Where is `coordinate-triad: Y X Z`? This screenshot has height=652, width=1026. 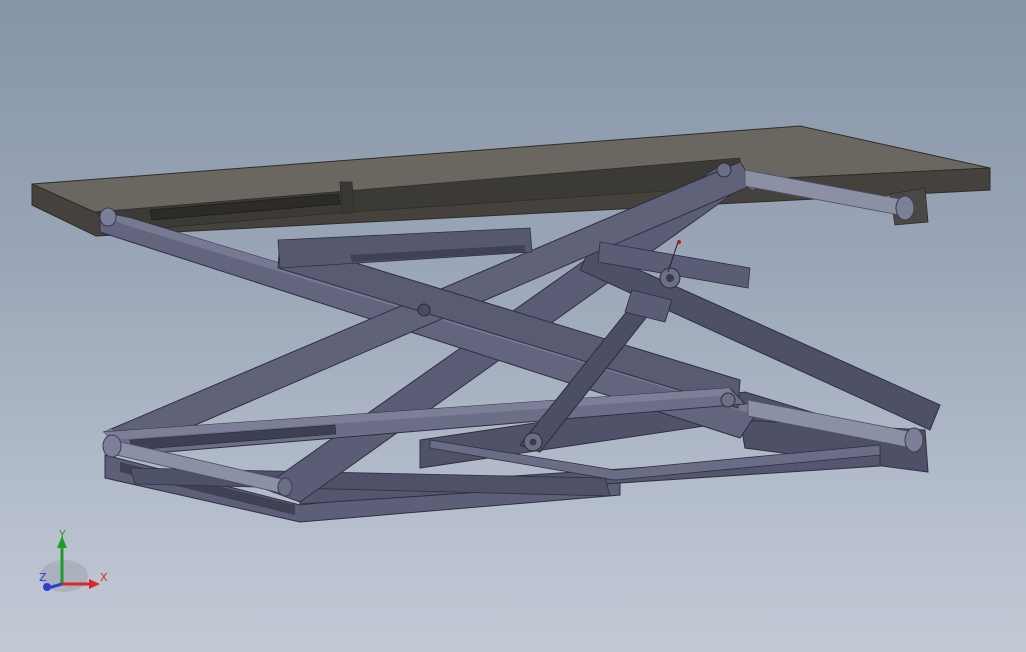
coordinate-triad: Y X Z is located at coordinates (73, 560).